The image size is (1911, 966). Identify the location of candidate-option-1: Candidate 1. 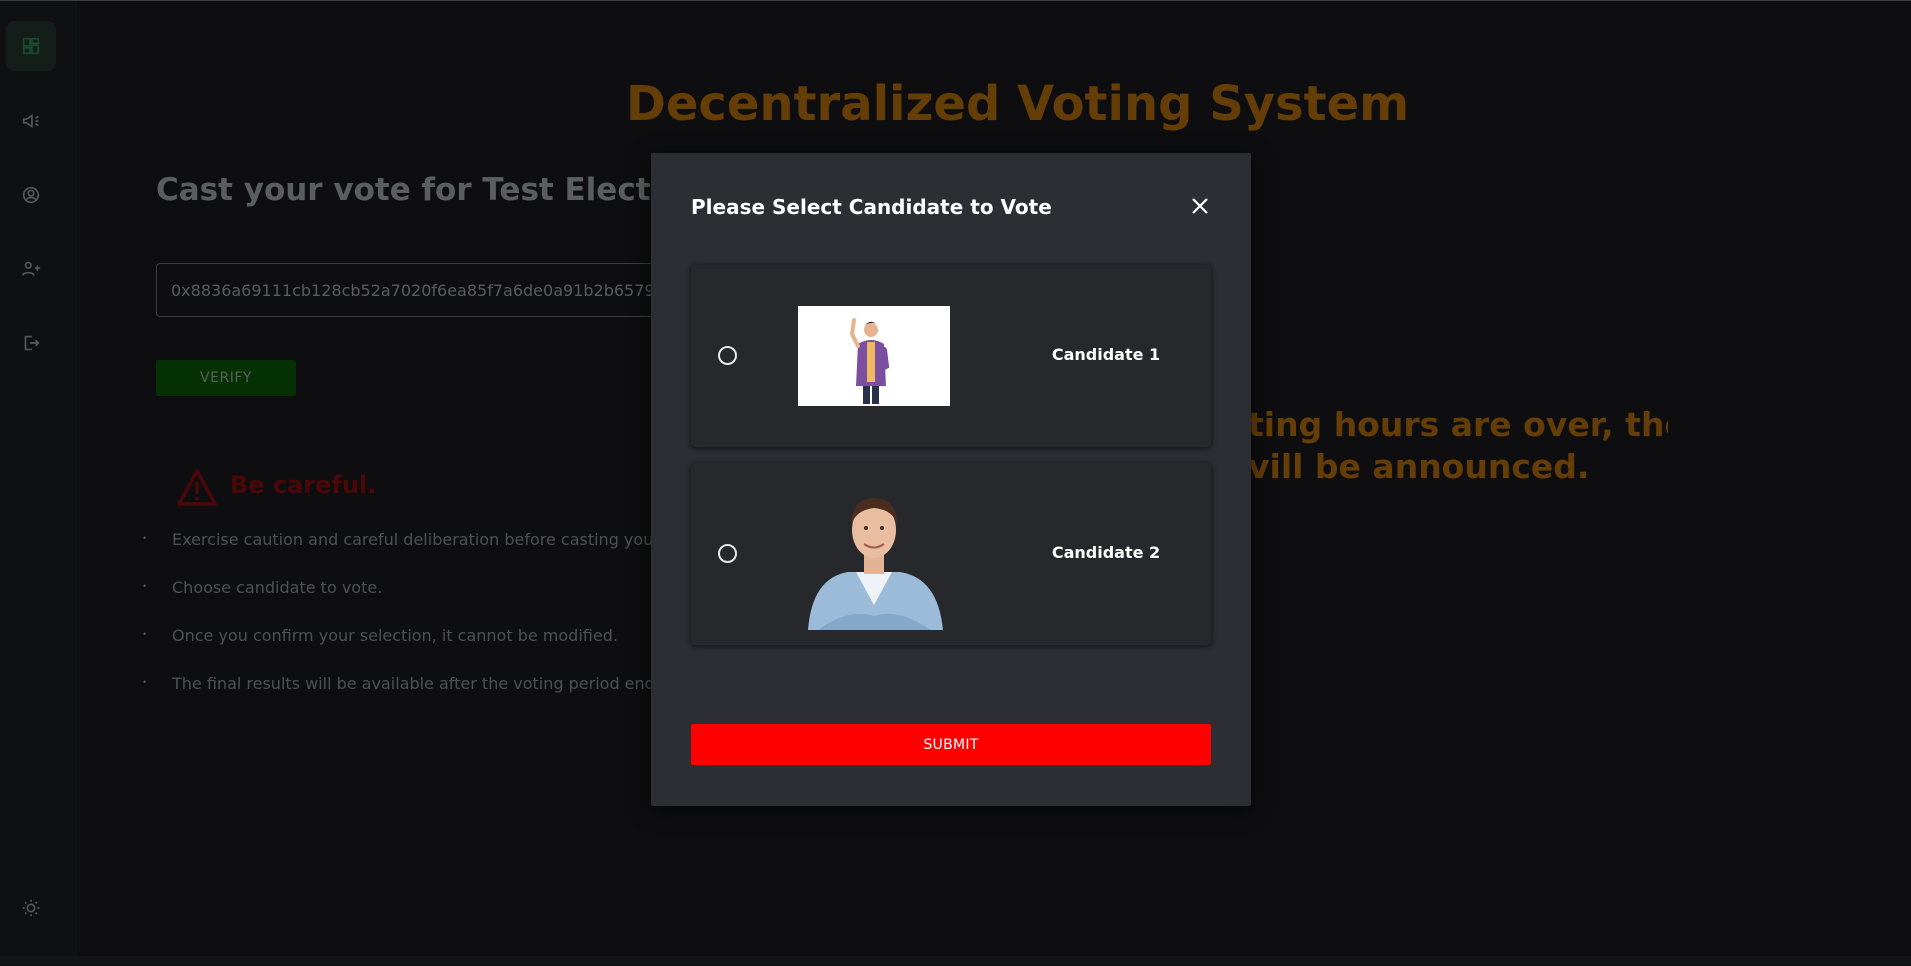
(951, 356).